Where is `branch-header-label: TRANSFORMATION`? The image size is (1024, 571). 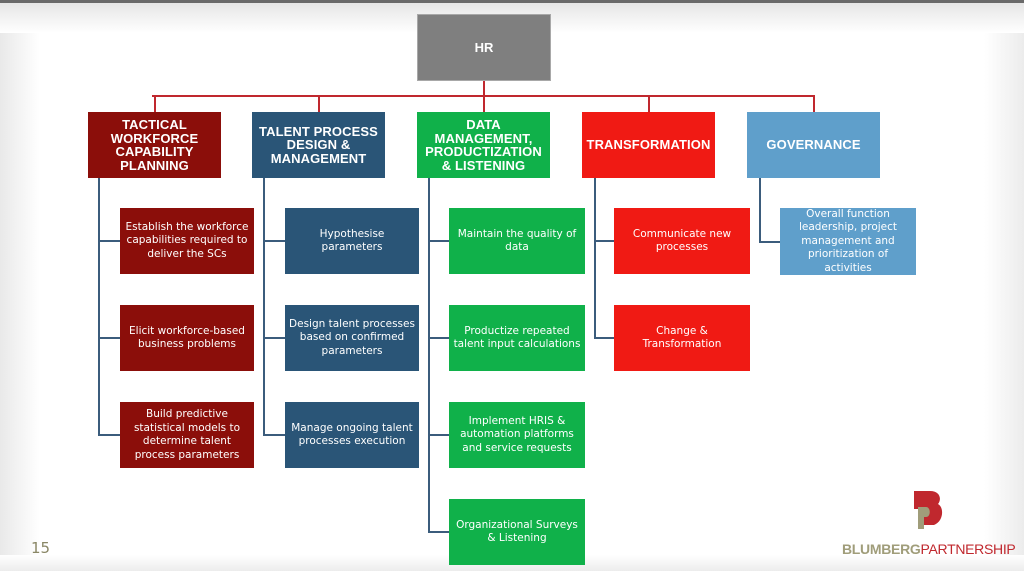 branch-header-label: TRANSFORMATION is located at coordinates (648, 145).